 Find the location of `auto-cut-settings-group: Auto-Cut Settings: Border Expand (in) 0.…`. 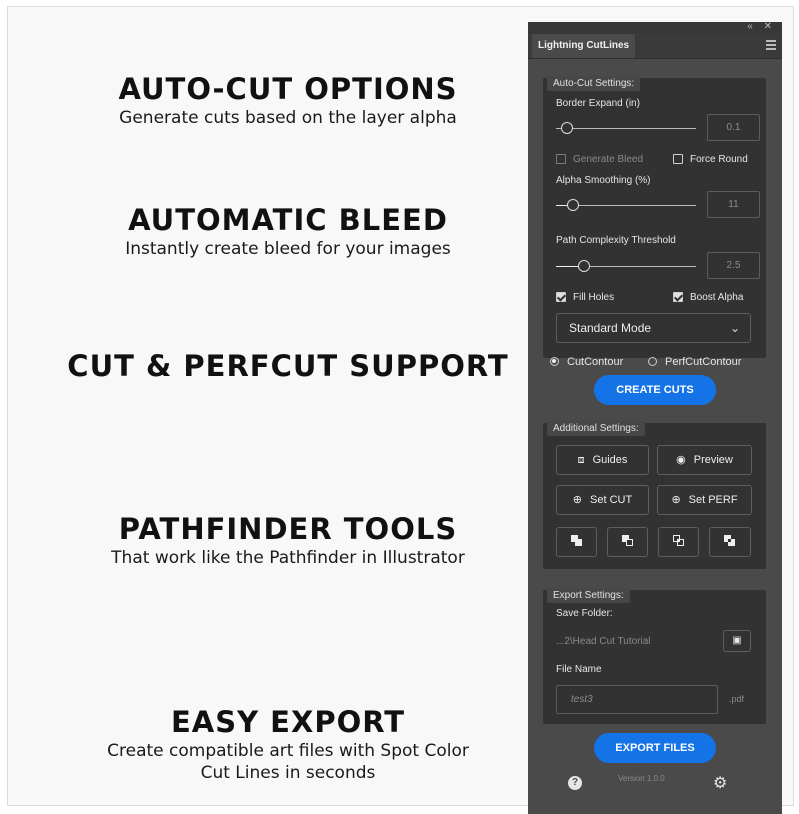

auto-cut-settings-group: Auto-Cut Settings: Border Expand (in) 0.… is located at coordinates (654, 217).